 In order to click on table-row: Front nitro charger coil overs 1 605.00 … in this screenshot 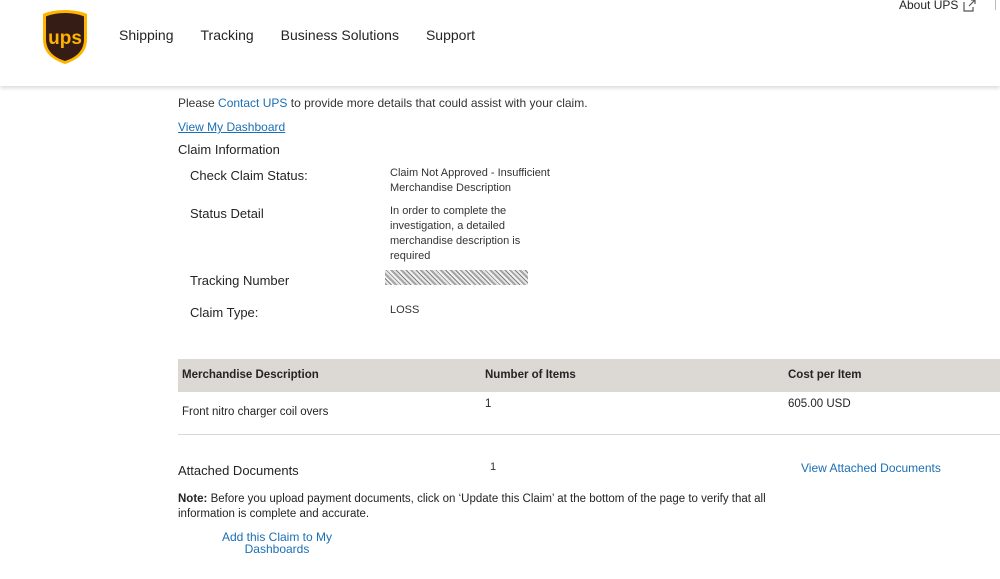, I will do `click(589, 413)`.